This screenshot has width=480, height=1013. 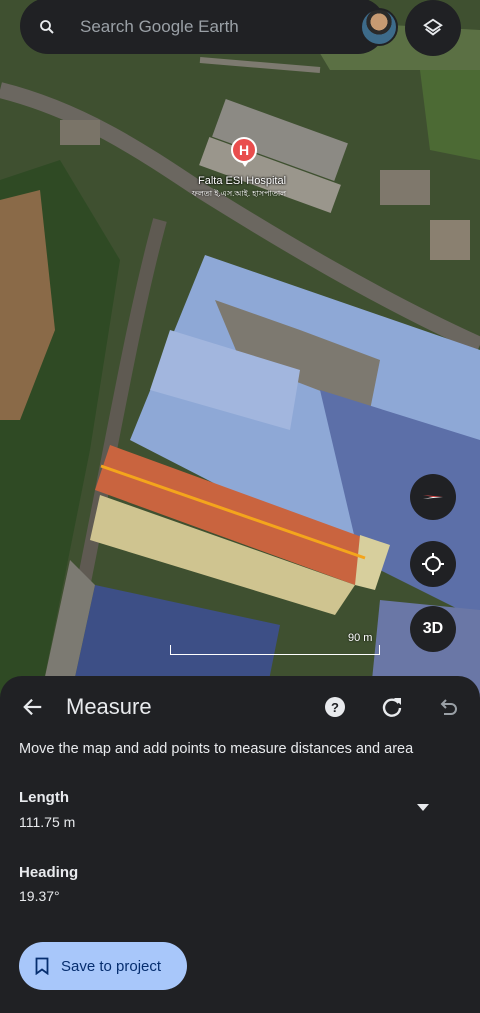 I want to click on compass-icon, so click(x=433, y=497).